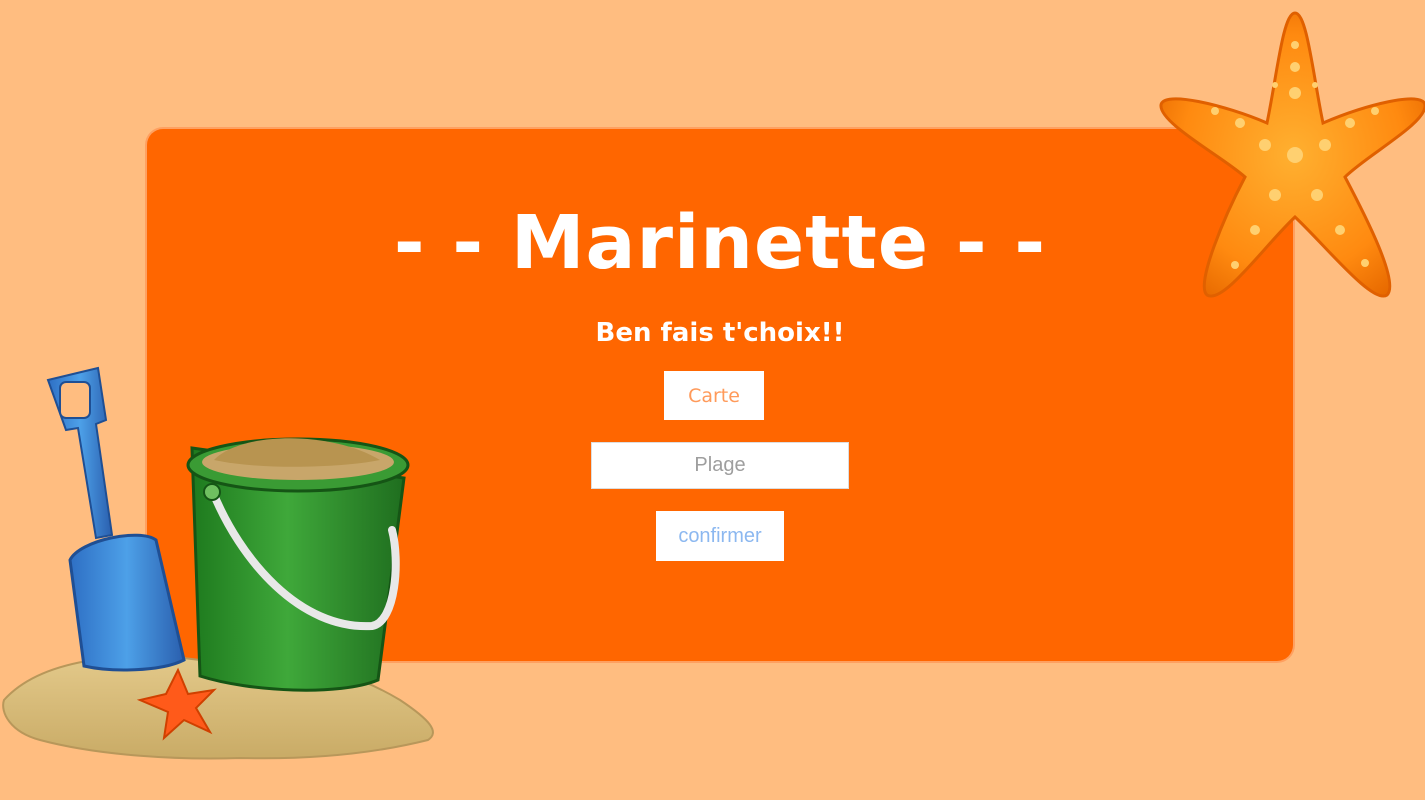 The image size is (1425, 800). Describe the element at coordinates (720, 465) in the screenshot. I see `plage-input` at that location.